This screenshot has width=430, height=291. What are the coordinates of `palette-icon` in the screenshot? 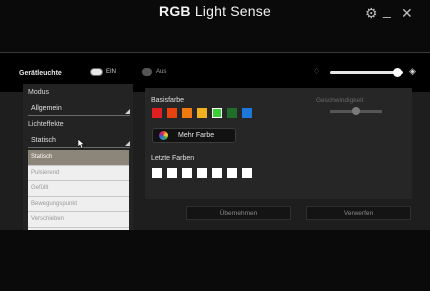 It's located at (163, 135).